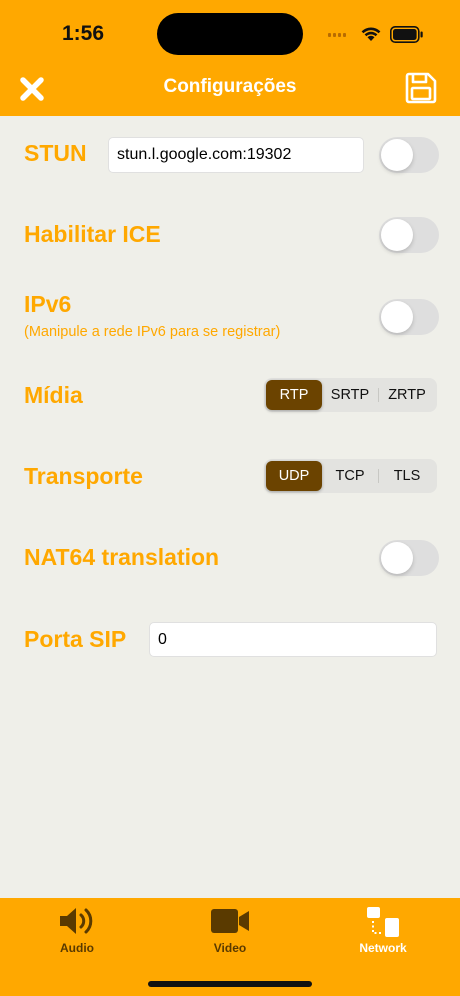 This screenshot has height=996, width=460. What do you see at coordinates (383, 922) in the screenshot?
I see `network-icon` at bounding box center [383, 922].